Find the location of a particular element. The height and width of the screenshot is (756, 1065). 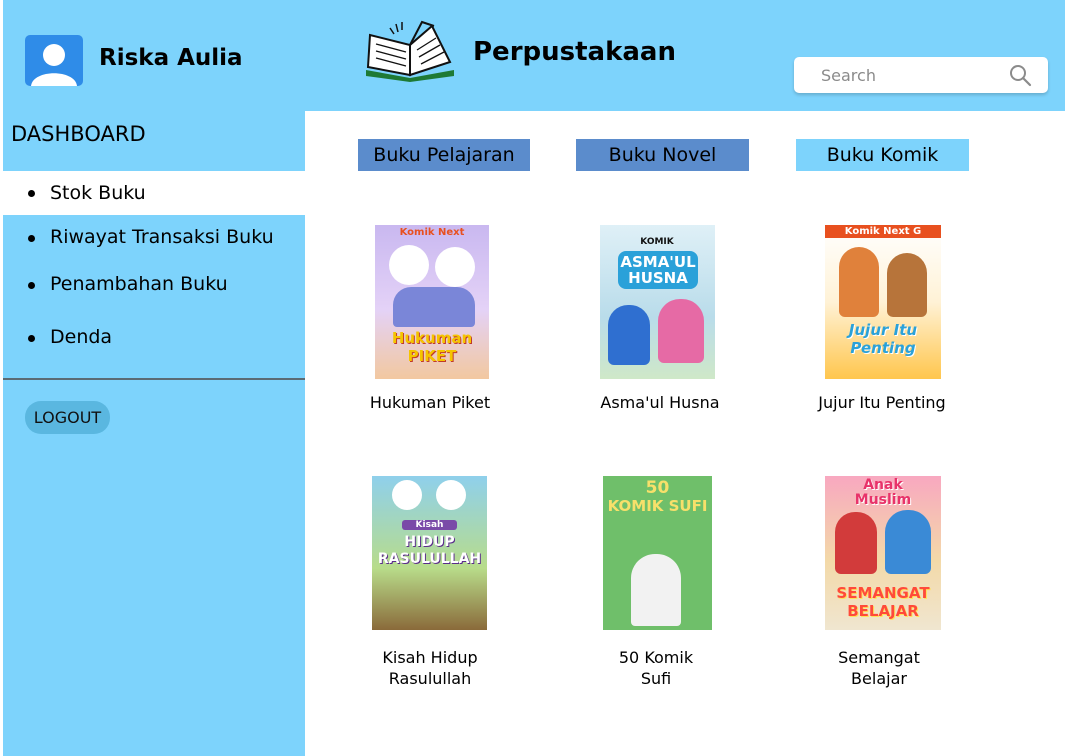

search-icon is located at coordinates (1020, 77).